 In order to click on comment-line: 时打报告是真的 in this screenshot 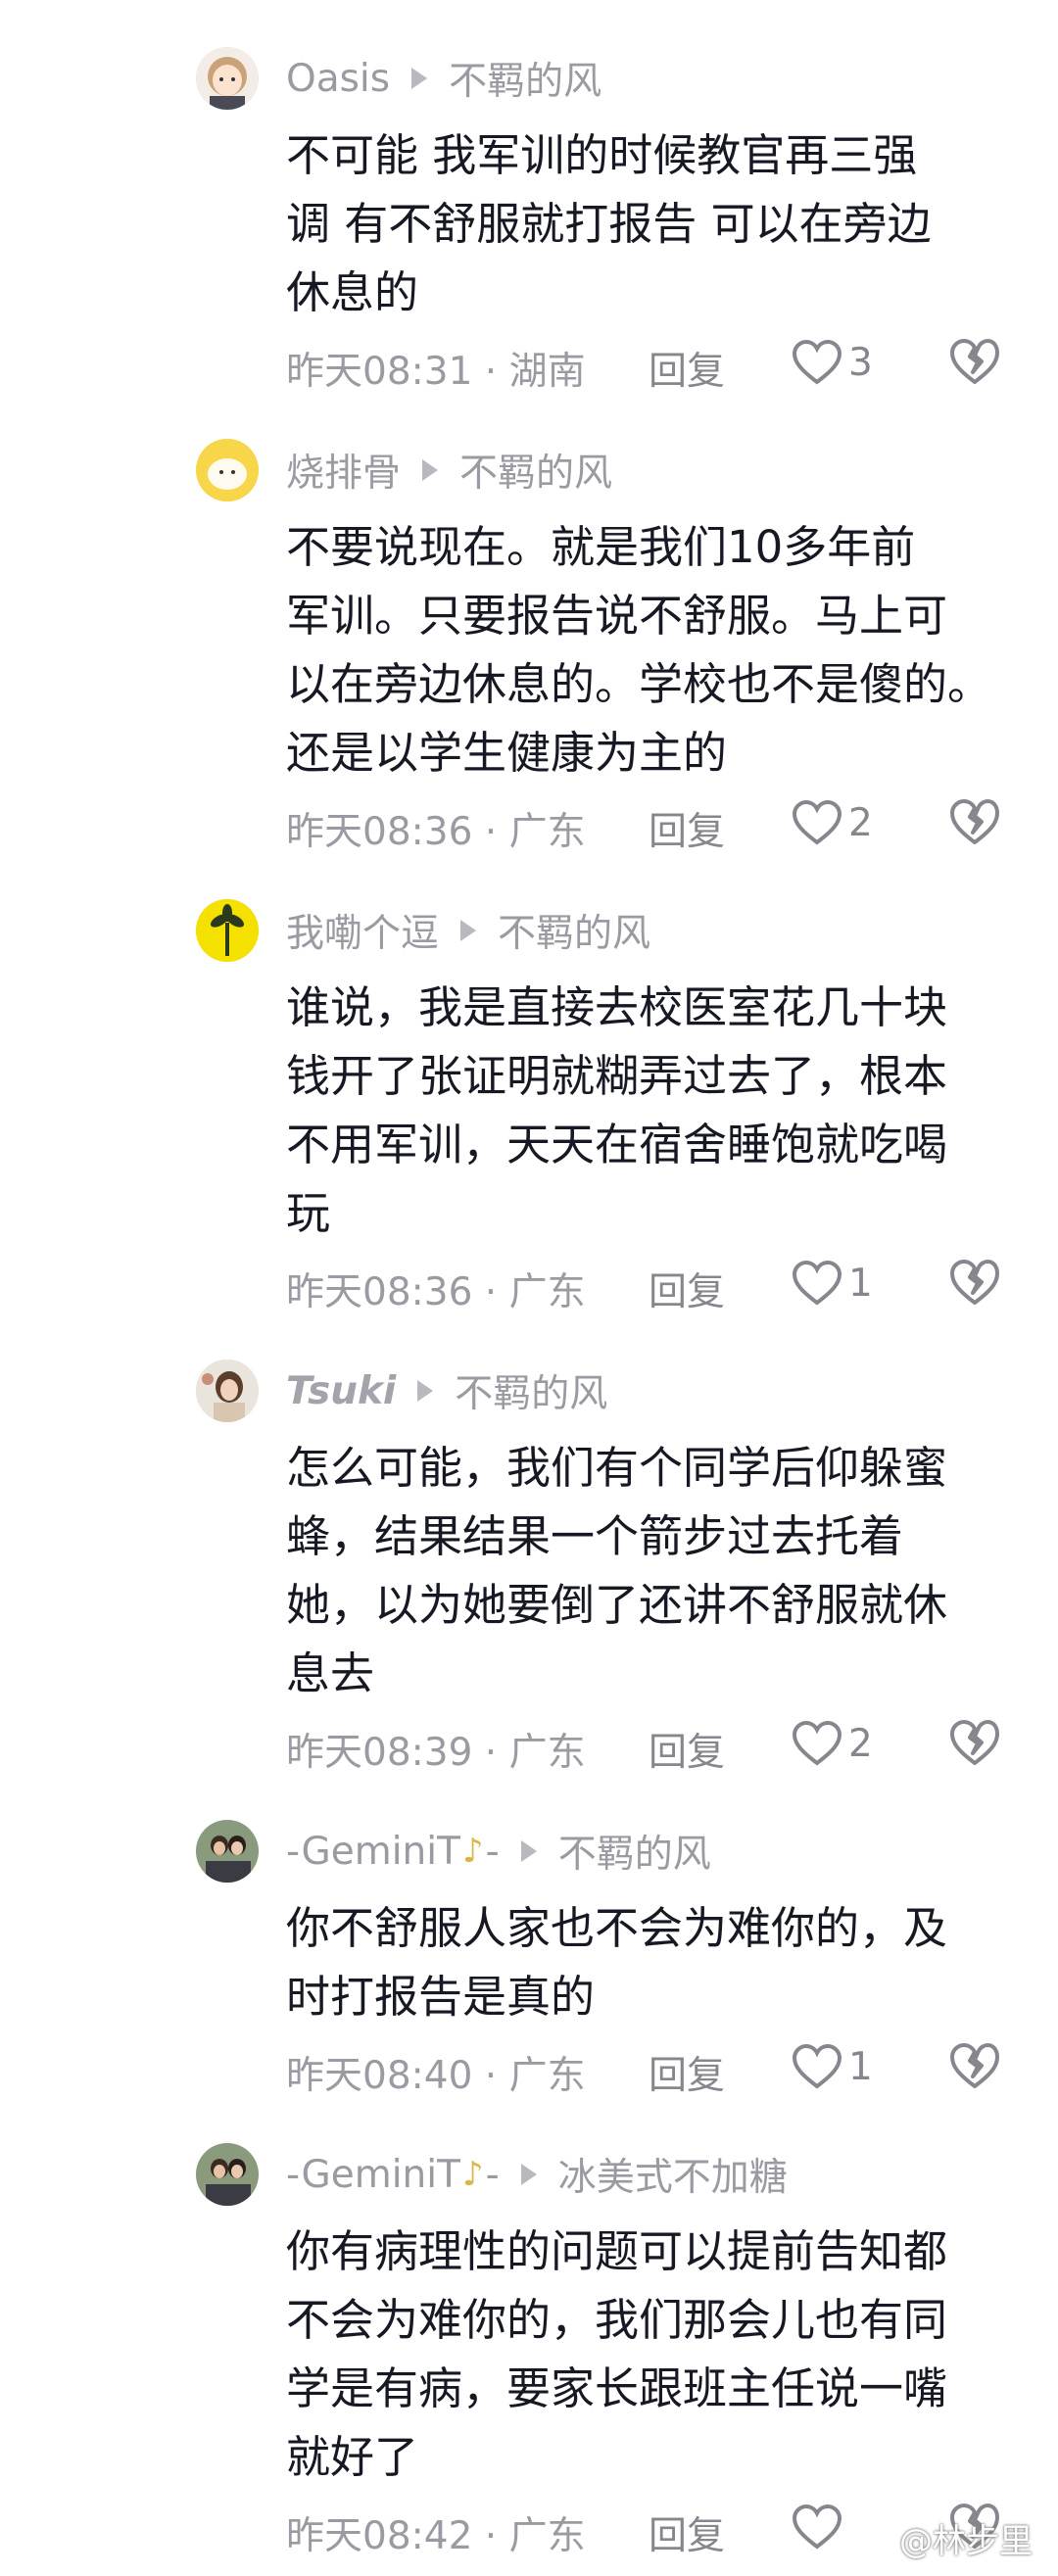, I will do `click(441, 1997)`.